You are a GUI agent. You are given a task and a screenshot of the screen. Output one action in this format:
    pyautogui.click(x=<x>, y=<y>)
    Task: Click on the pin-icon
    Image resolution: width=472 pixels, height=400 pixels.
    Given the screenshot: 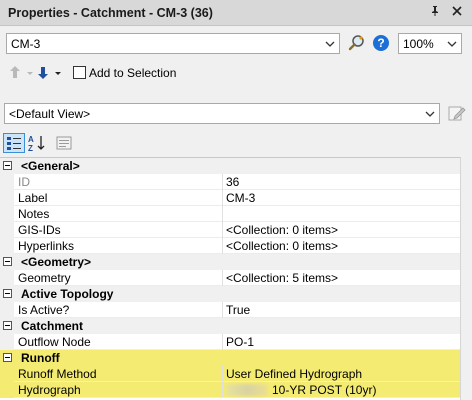 What is the action you would take?
    pyautogui.click(x=435, y=12)
    